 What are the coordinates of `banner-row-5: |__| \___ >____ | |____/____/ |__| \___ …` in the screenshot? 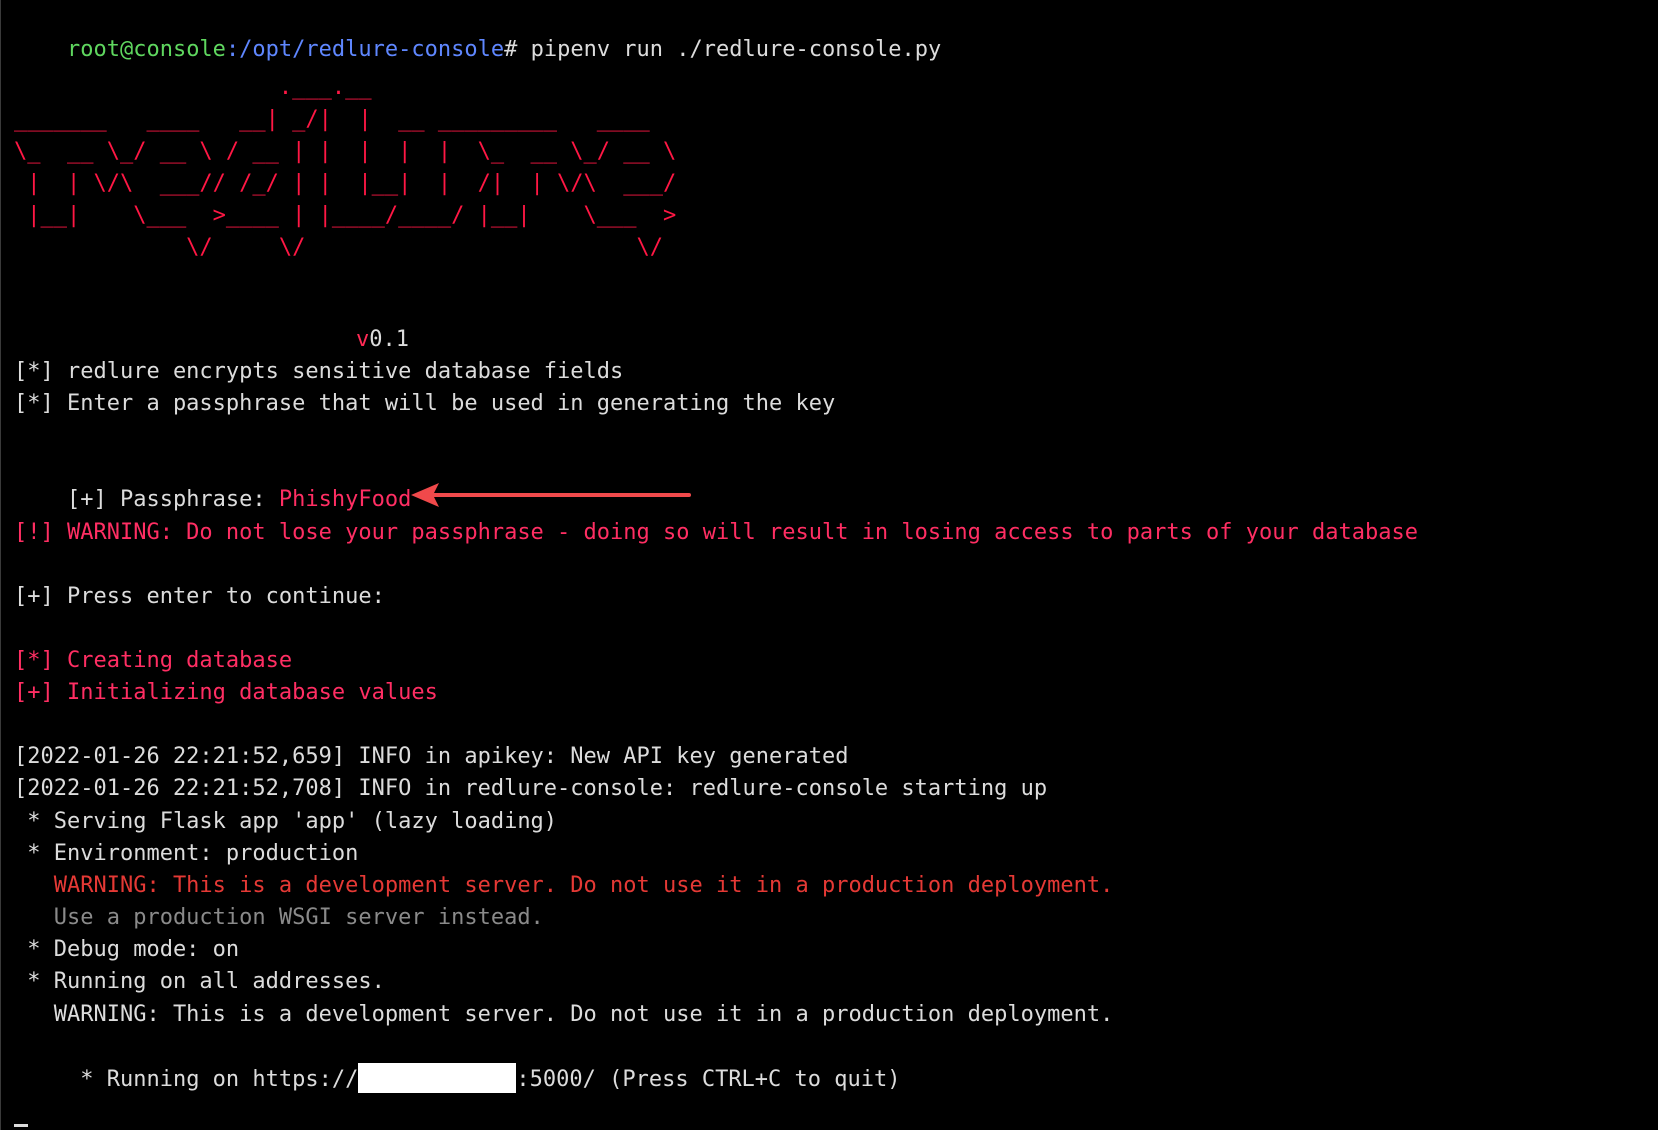 It's located at (345, 215).